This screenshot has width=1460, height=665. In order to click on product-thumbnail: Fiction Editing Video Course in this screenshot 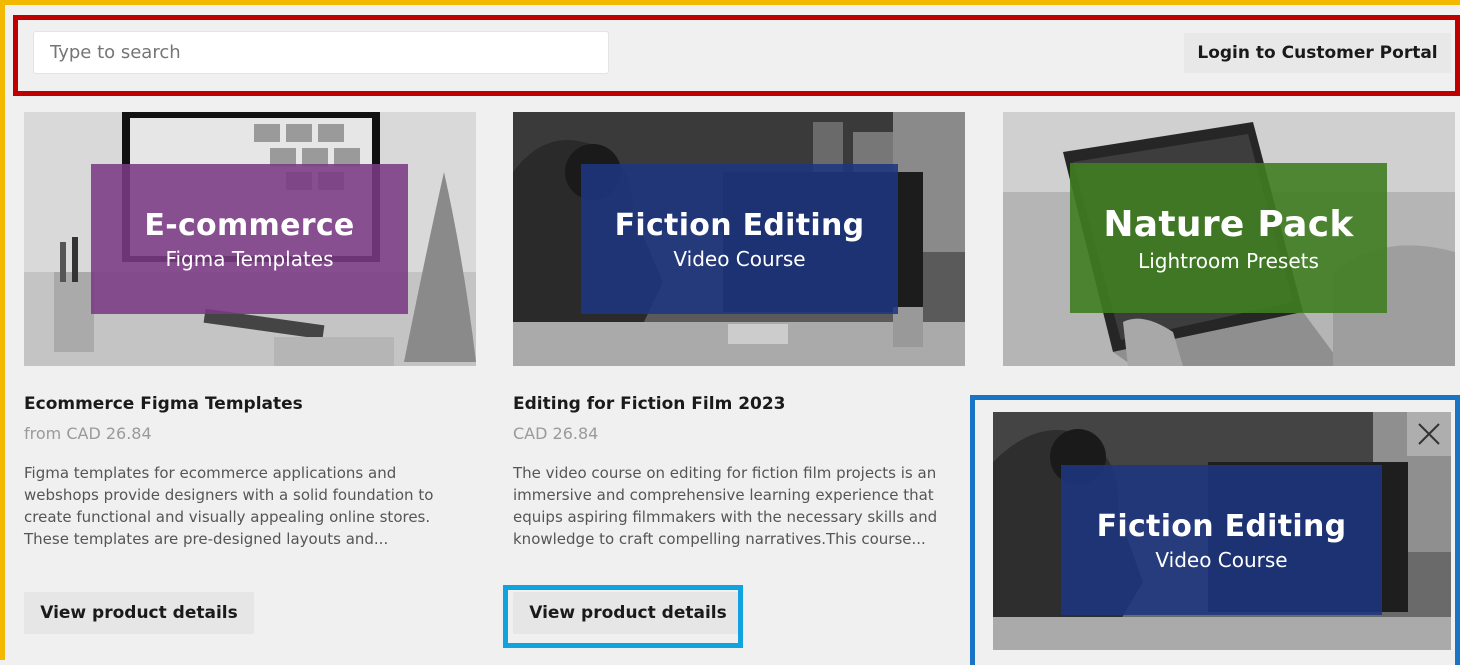, I will do `click(739, 239)`.